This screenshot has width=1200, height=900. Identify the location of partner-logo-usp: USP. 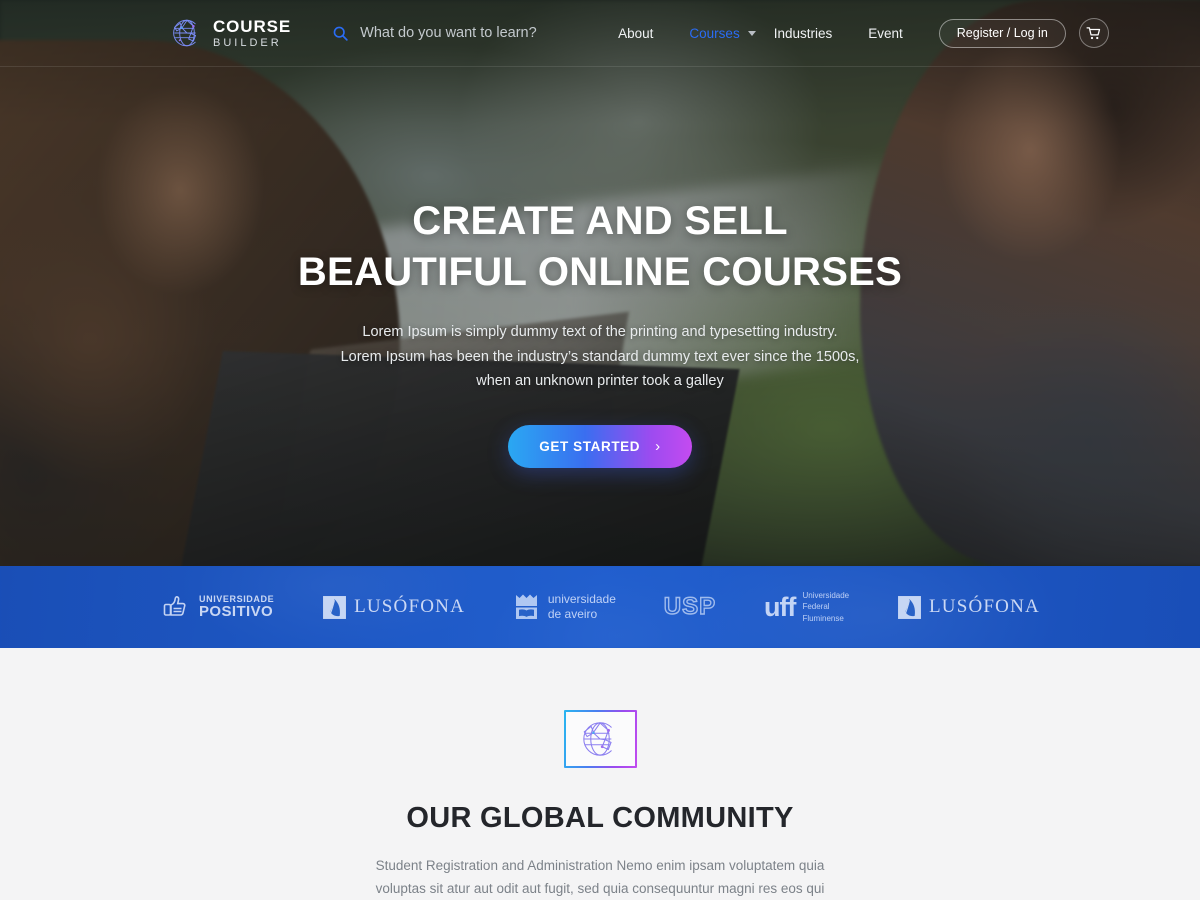
(690, 606).